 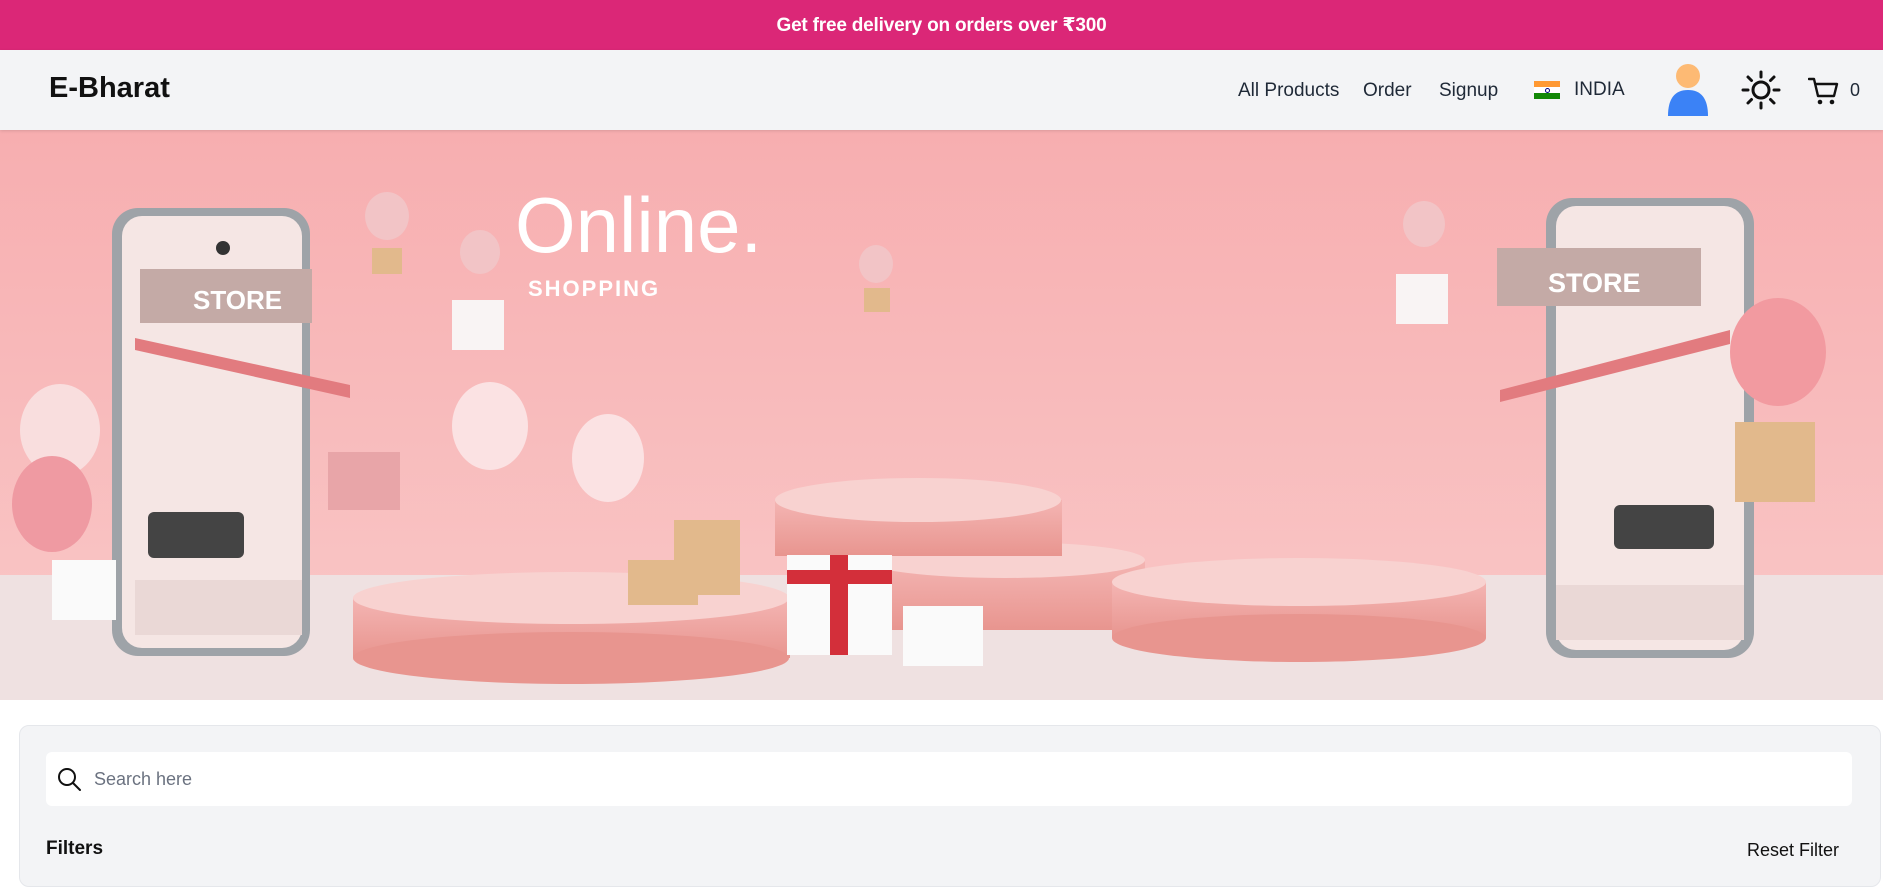 What do you see at coordinates (75, 848) in the screenshot?
I see `filters-title: Filters` at bounding box center [75, 848].